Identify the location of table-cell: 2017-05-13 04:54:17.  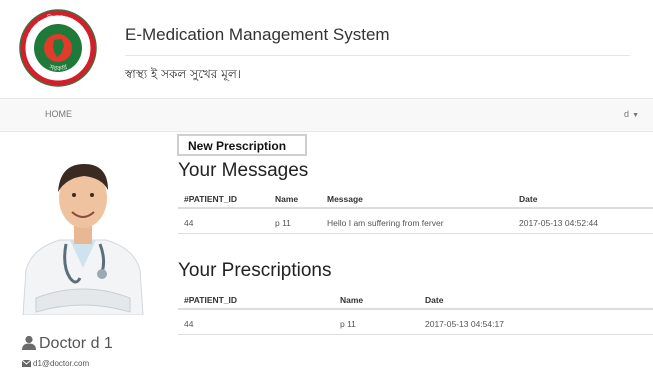
(464, 324).